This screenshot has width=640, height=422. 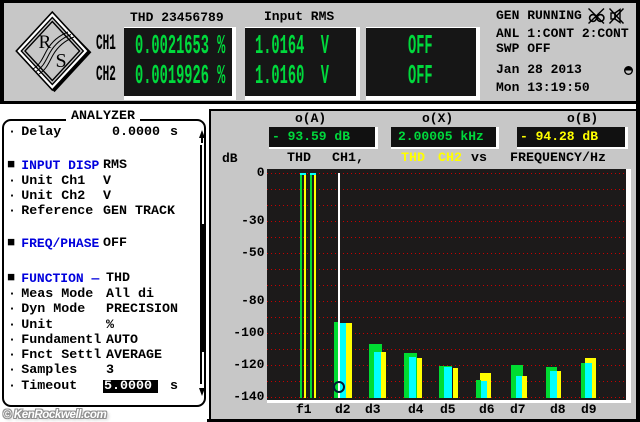 I want to click on svg-text: S, so click(x=61, y=61).